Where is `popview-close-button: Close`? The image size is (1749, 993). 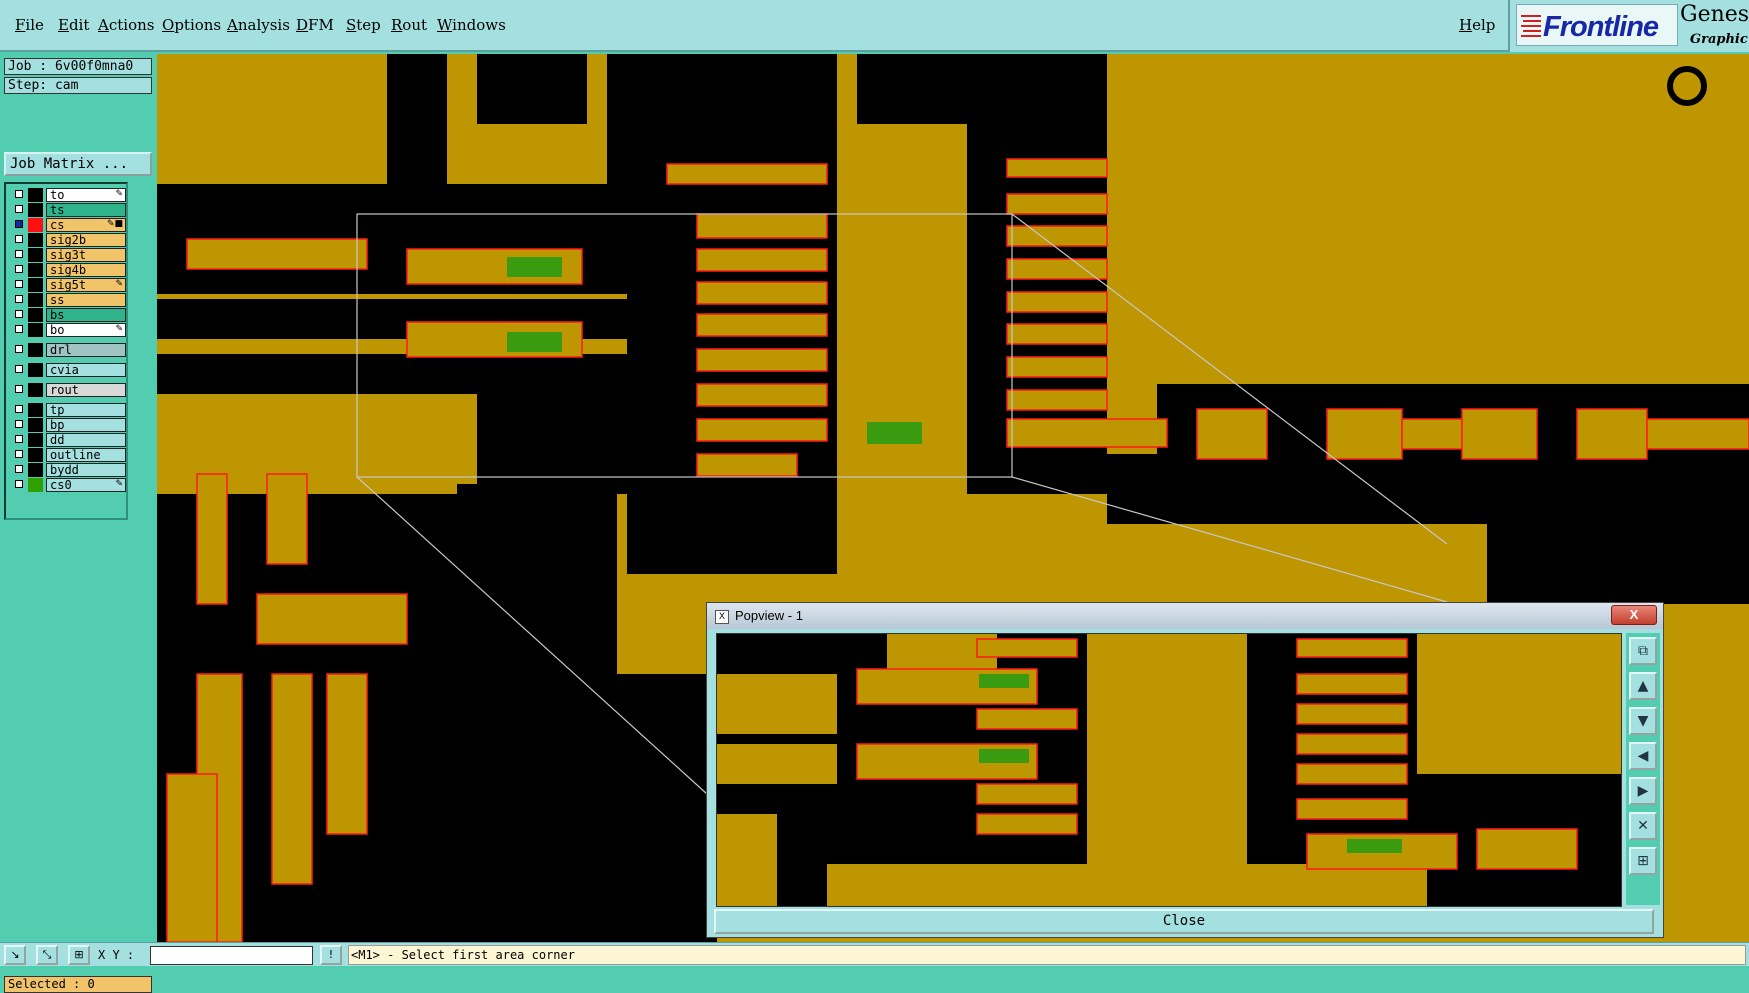 popview-close-button: Close is located at coordinates (1184, 921).